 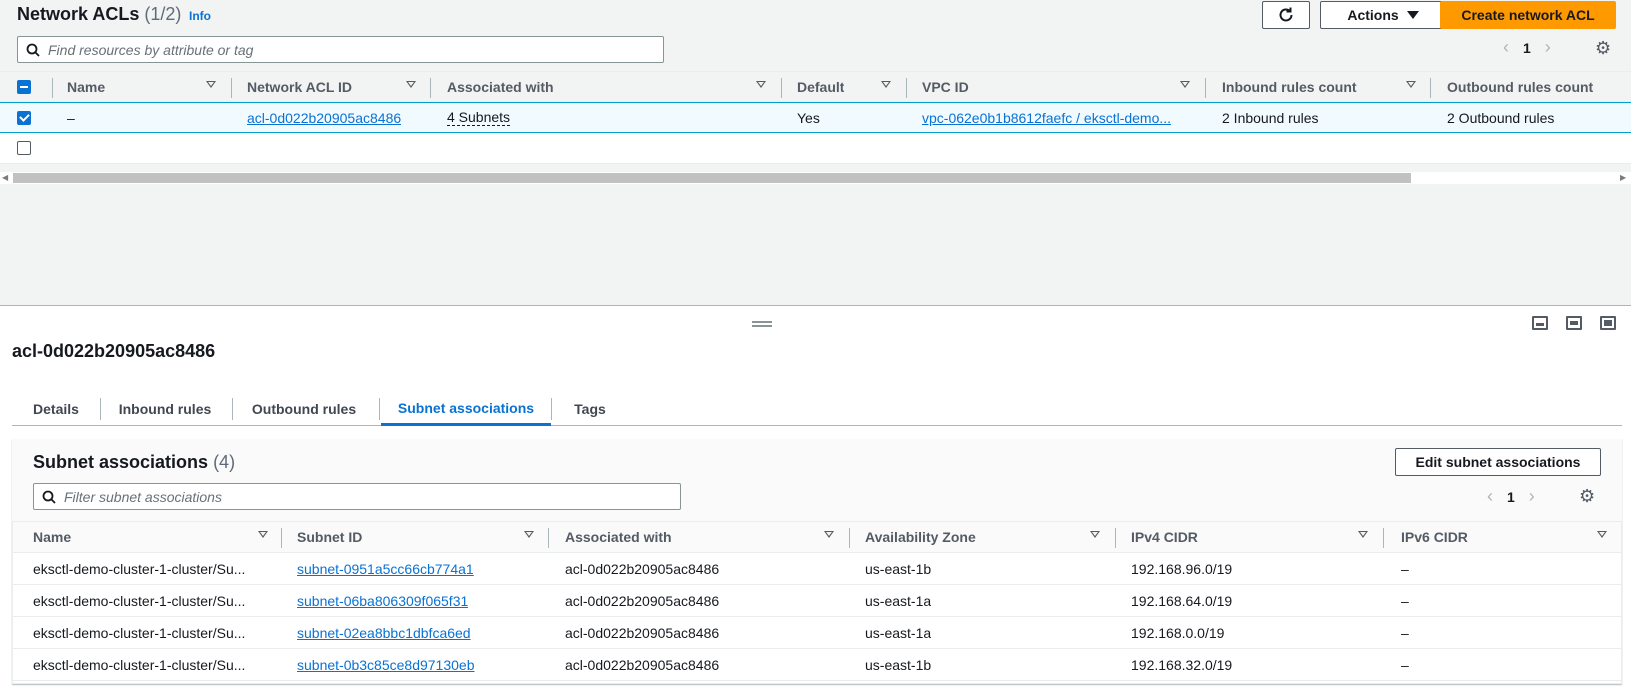 I want to click on caret-down-icon, so click(x=1412, y=15).